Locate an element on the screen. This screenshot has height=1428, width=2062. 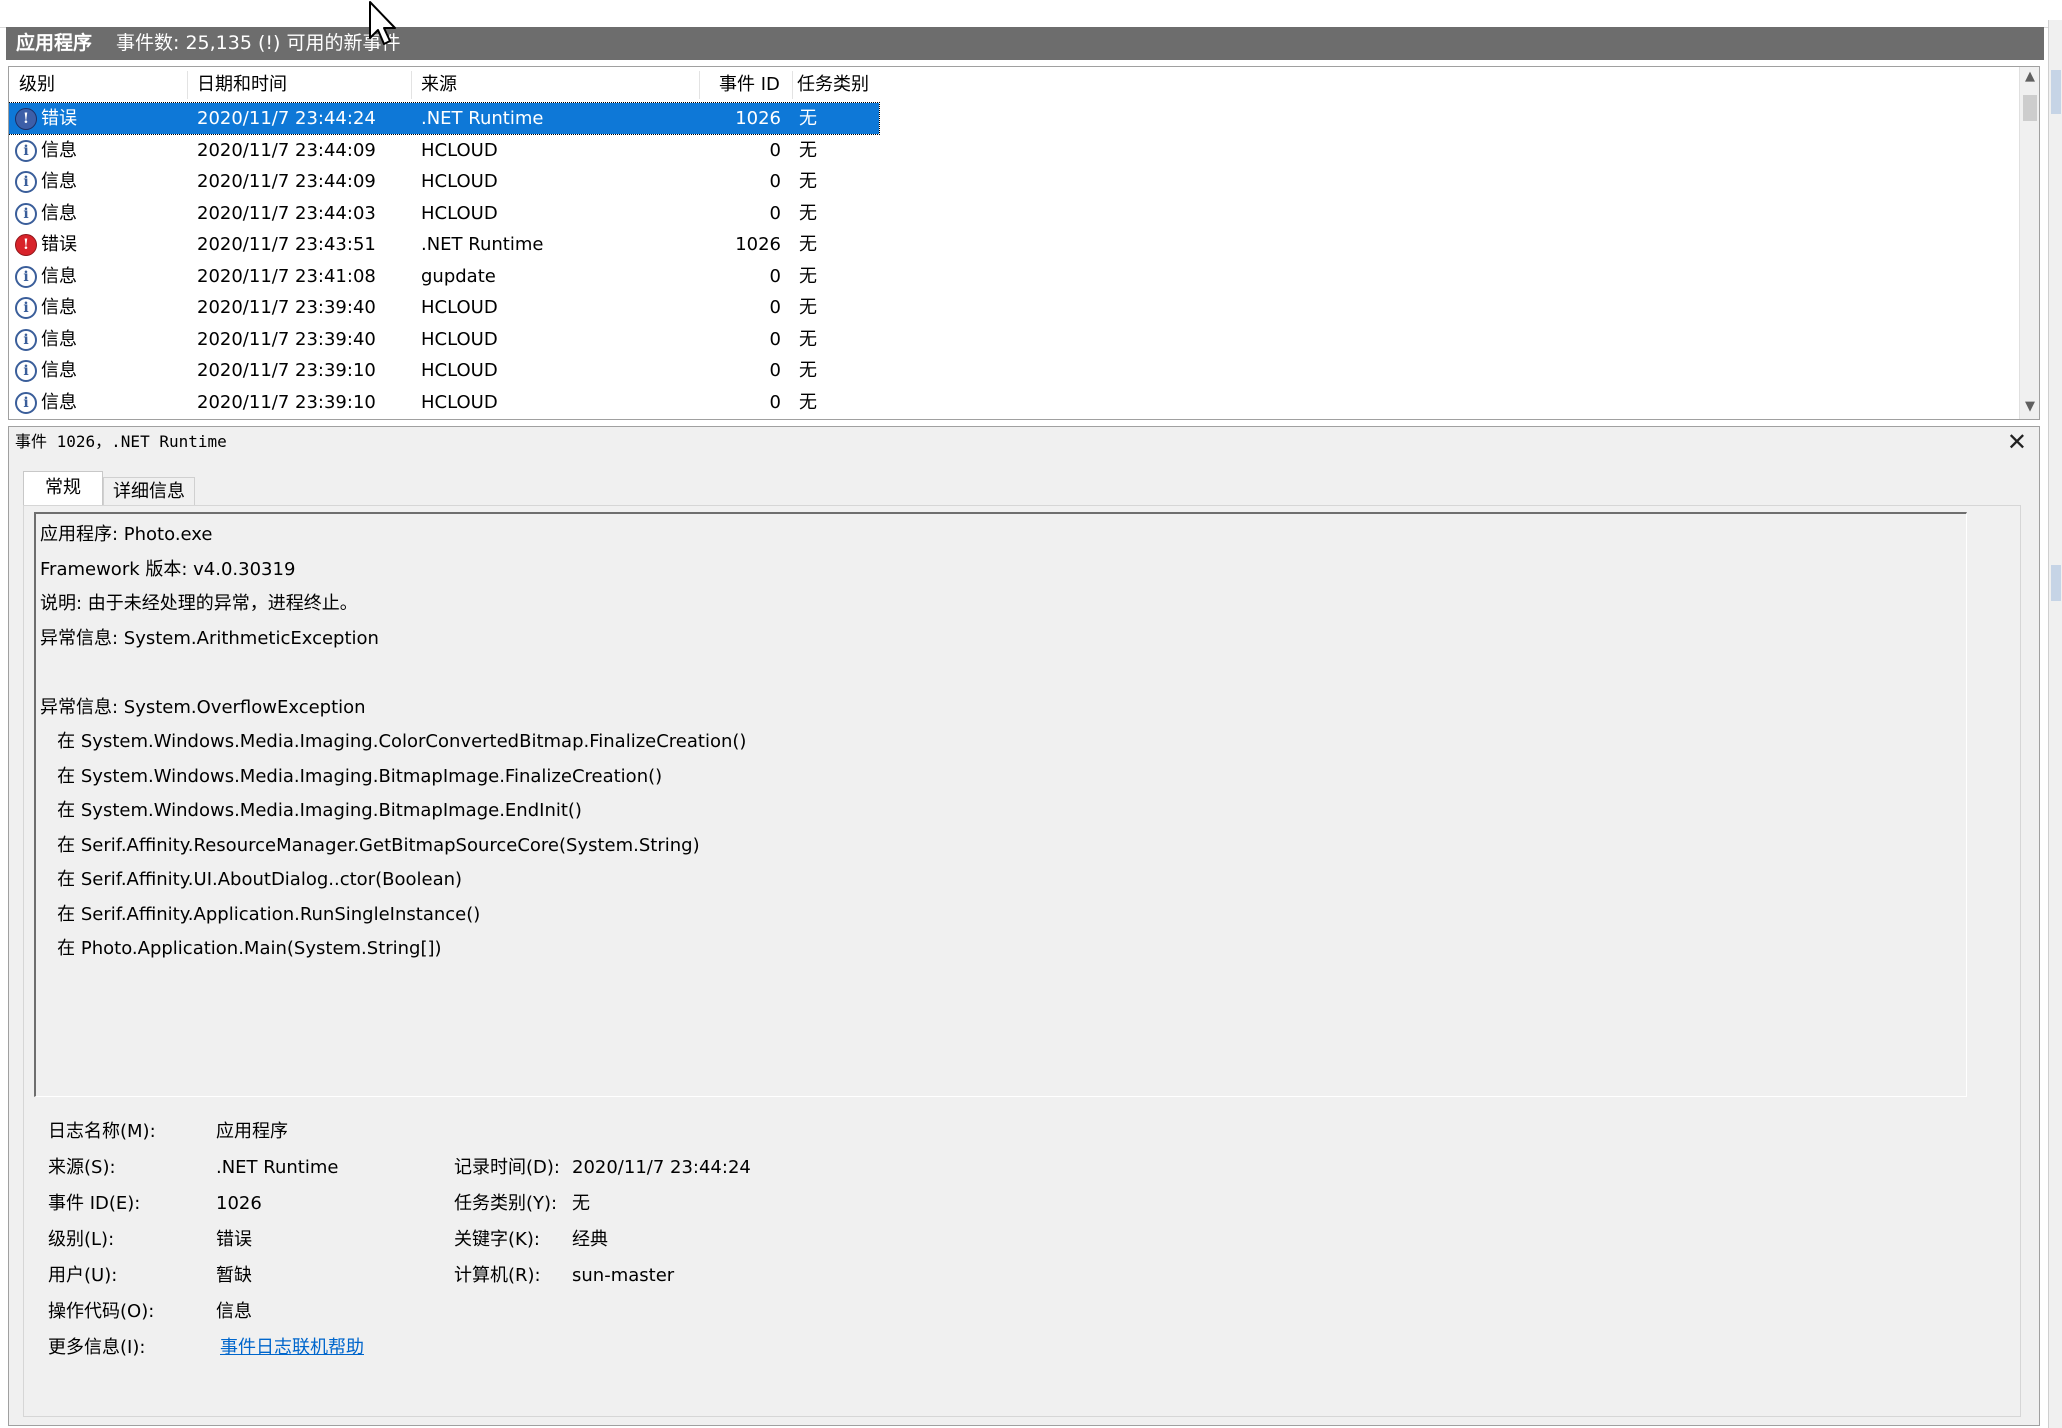
column-header-datetime: 日期和时间 is located at coordinates (242, 85).